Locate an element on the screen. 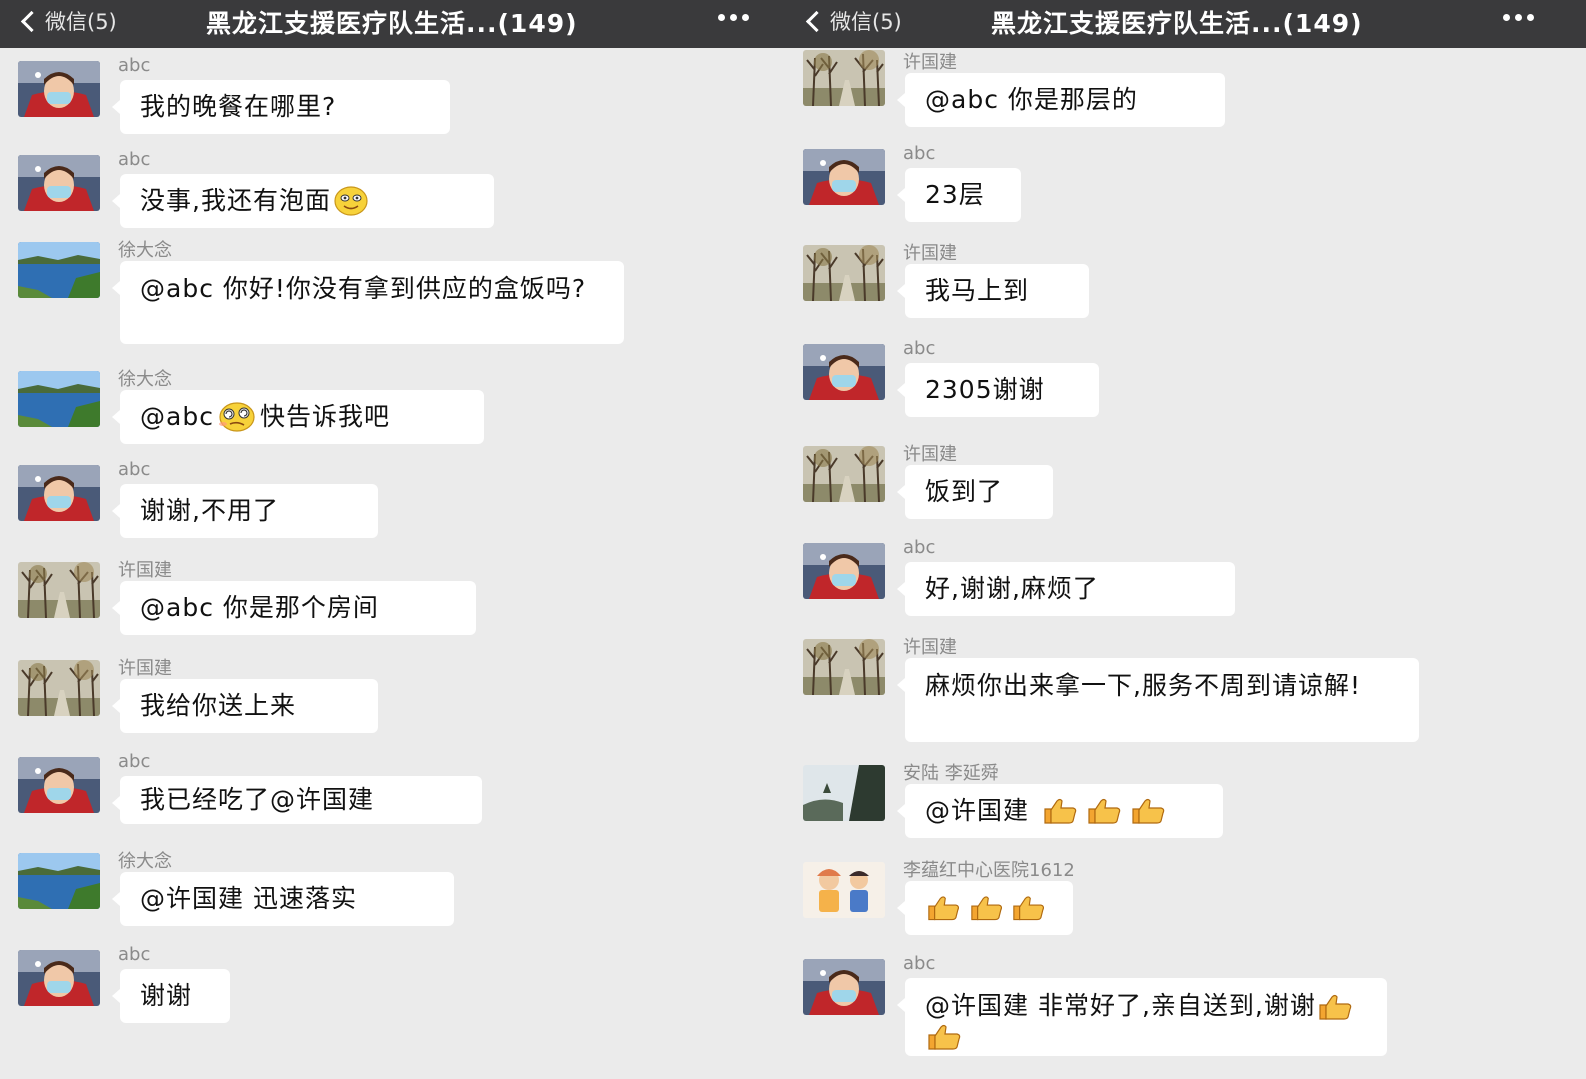 This screenshot has height=1079, width=1586. message-bubble: 谢谢 is located at coordinates (171, 996).